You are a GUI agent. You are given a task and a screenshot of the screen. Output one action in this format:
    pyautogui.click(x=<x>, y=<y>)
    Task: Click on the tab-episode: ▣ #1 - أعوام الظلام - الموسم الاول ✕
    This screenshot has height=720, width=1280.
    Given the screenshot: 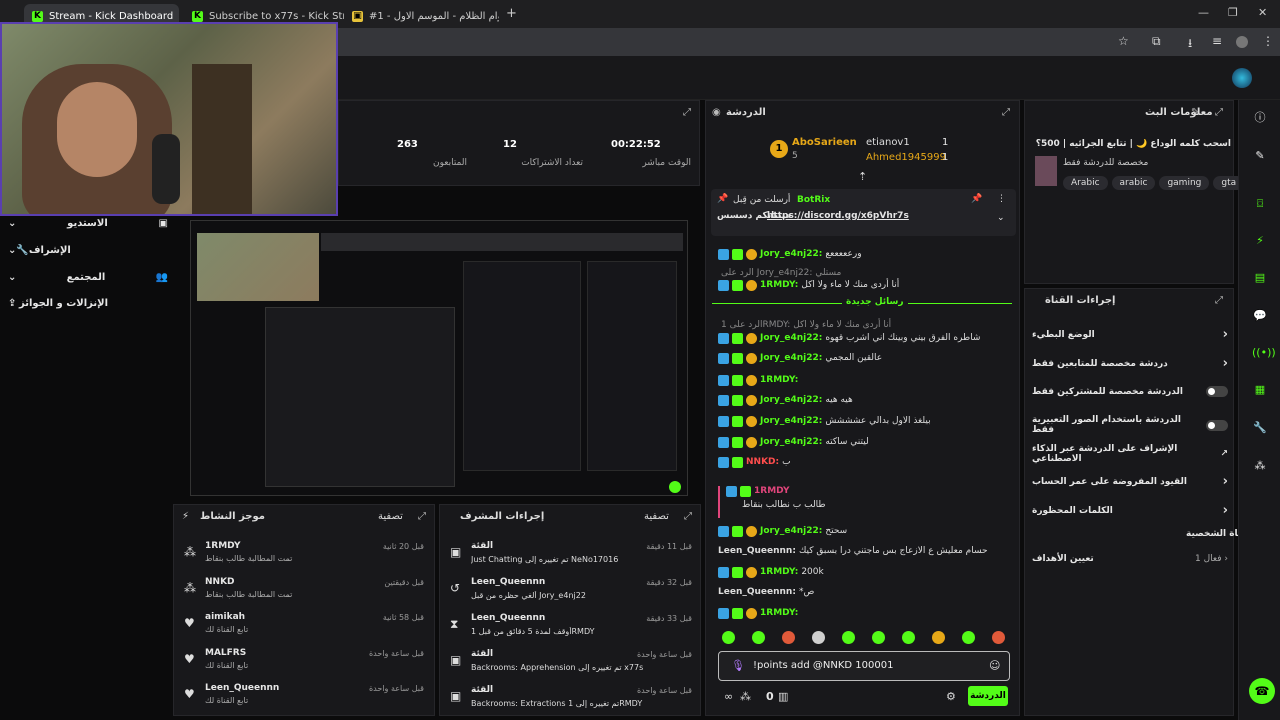 What is the action you would take?
    pyautogui.click(x=421, y=16)
    